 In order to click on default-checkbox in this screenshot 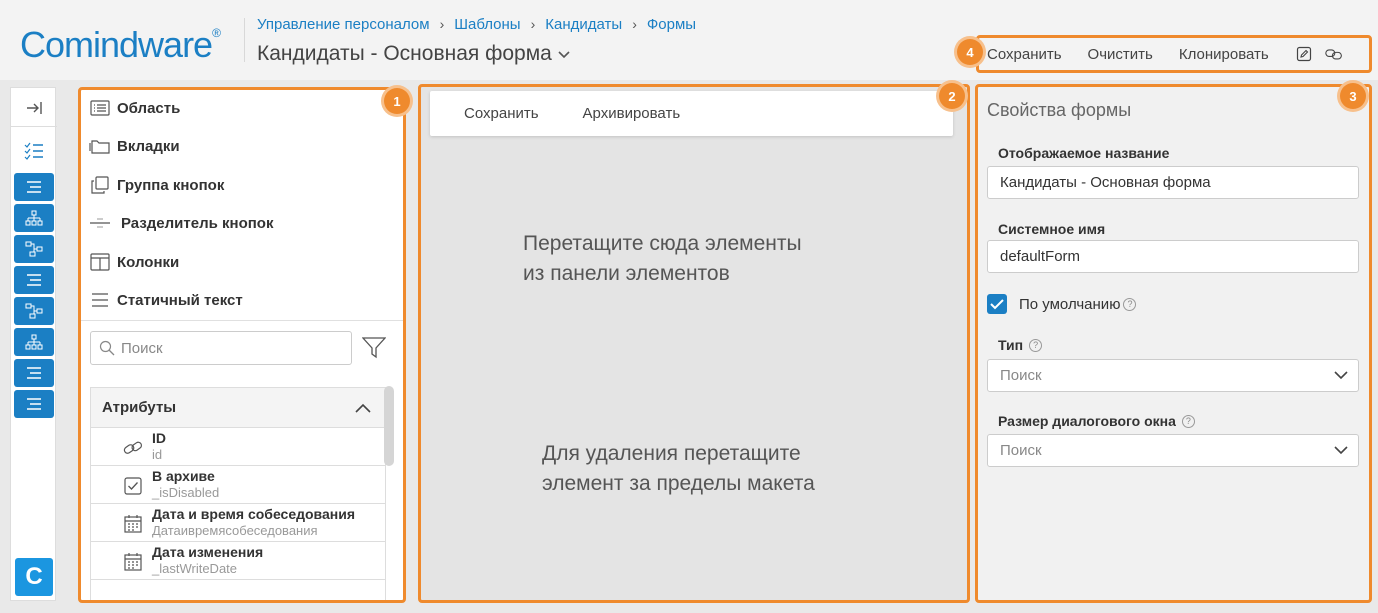, I will do `click(997, 304)`.